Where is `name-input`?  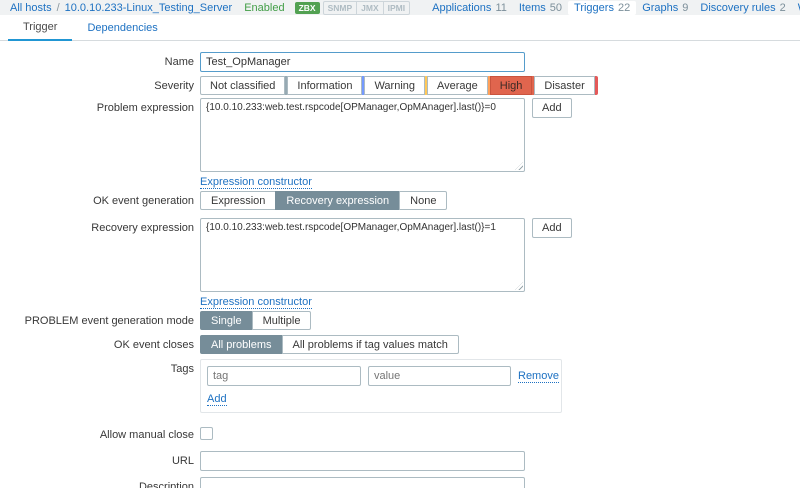 name-input is located at coordinates (362, 62).